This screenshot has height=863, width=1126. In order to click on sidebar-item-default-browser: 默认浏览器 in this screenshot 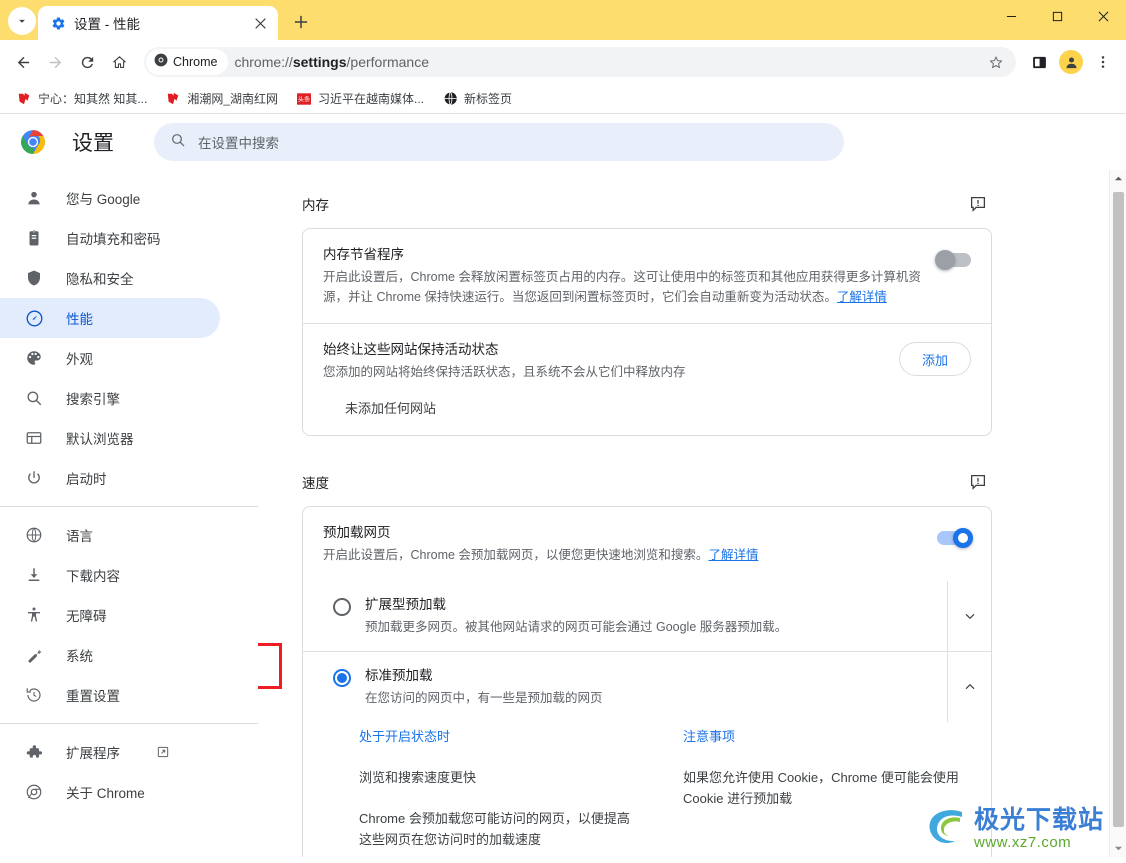, I will do `click(110, 438)`.